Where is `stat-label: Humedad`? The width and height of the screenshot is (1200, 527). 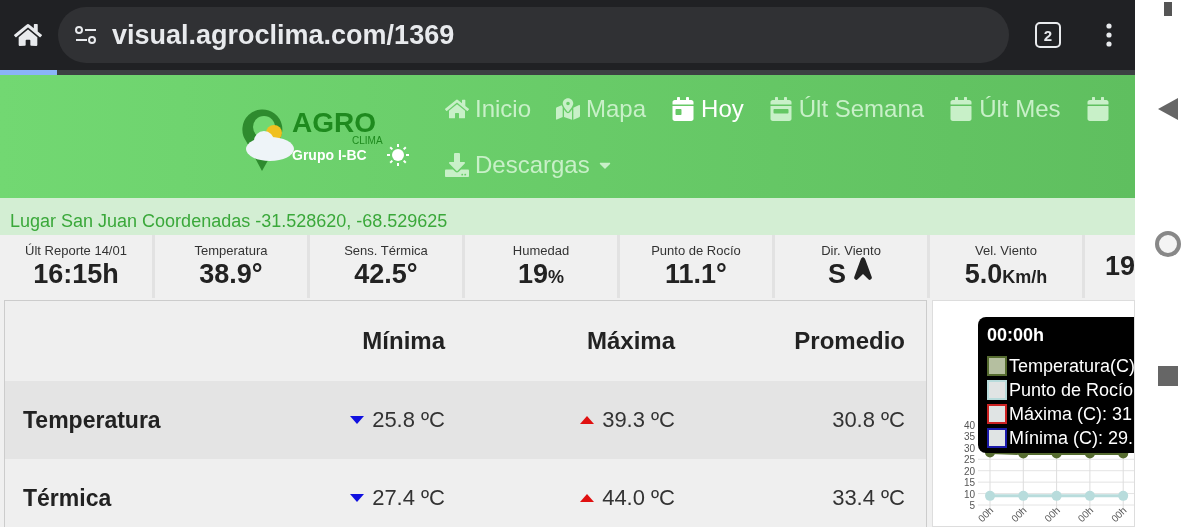 stat-label: Humedad is located at coordinates (541, 250).